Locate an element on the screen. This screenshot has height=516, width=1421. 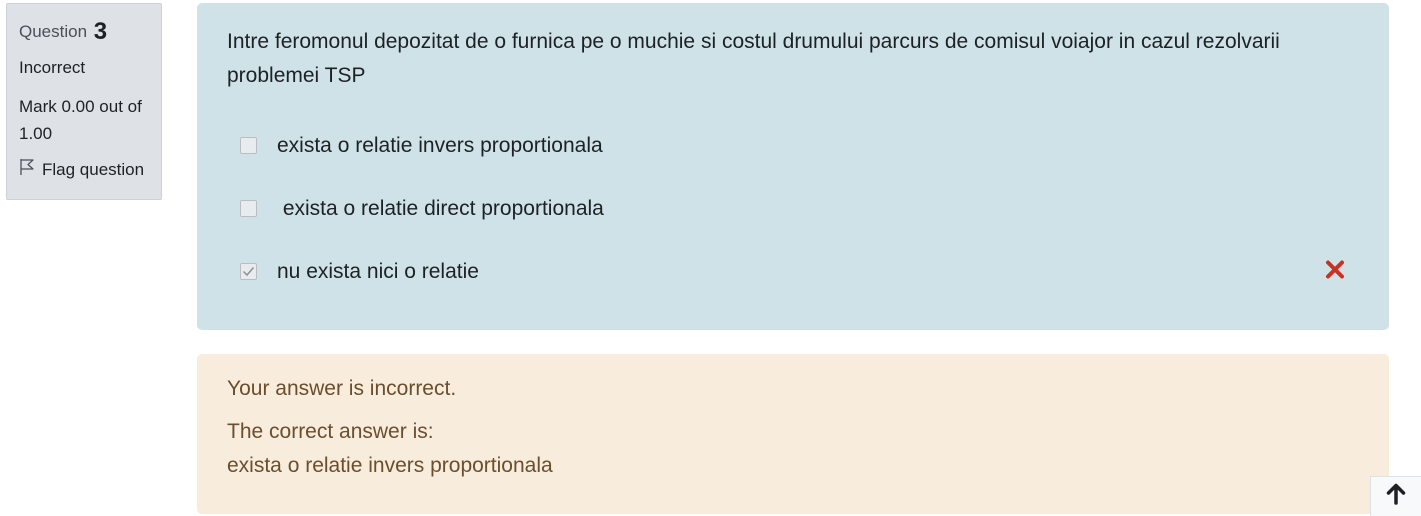
checkmark-icon is located at coordinates (248, 272).